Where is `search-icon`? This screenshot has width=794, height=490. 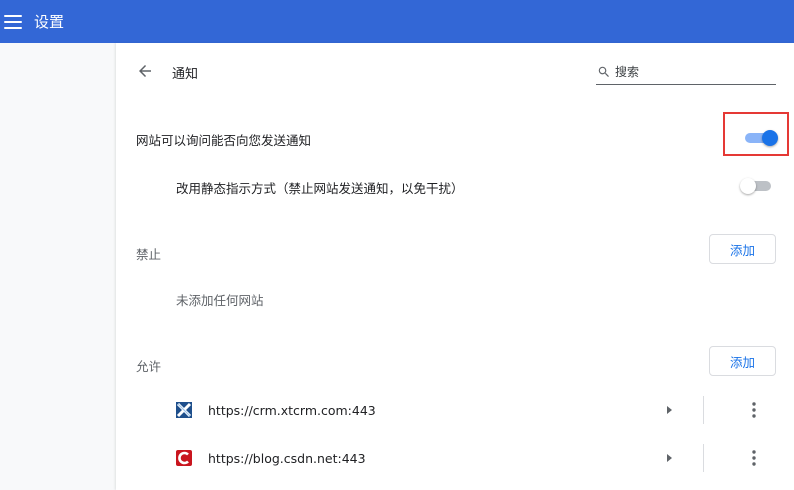 search-icon is located at coordinates (603, 71).